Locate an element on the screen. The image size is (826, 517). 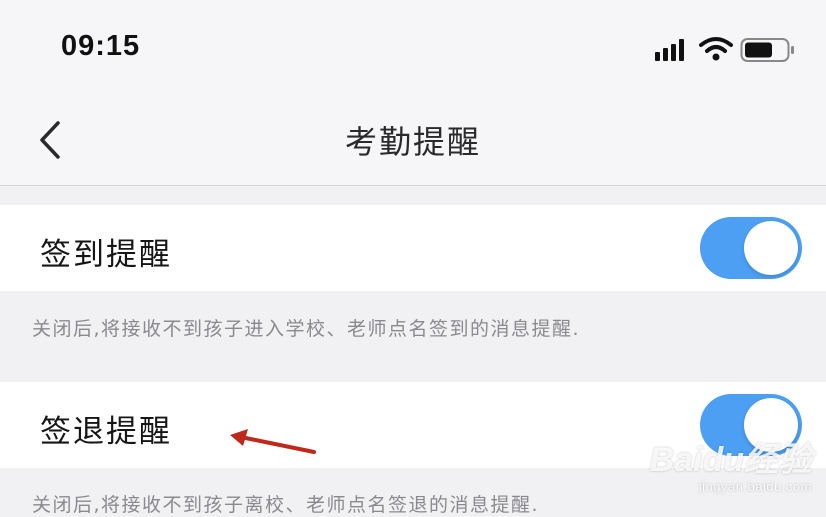
watermark-brand: Baidu经验 is located at coordinates (730, 460).